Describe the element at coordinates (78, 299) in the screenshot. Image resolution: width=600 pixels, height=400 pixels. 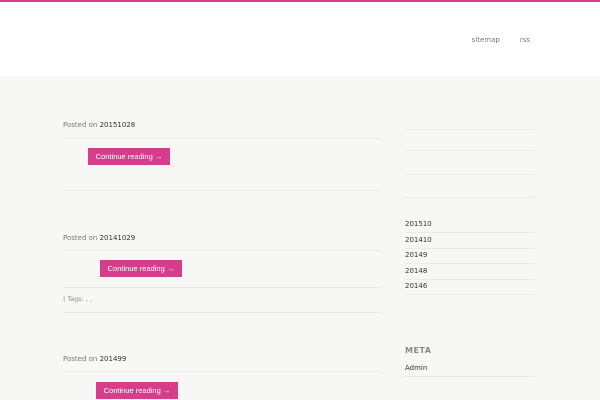
I see `post-tags: | Tags: , ,` at that location.